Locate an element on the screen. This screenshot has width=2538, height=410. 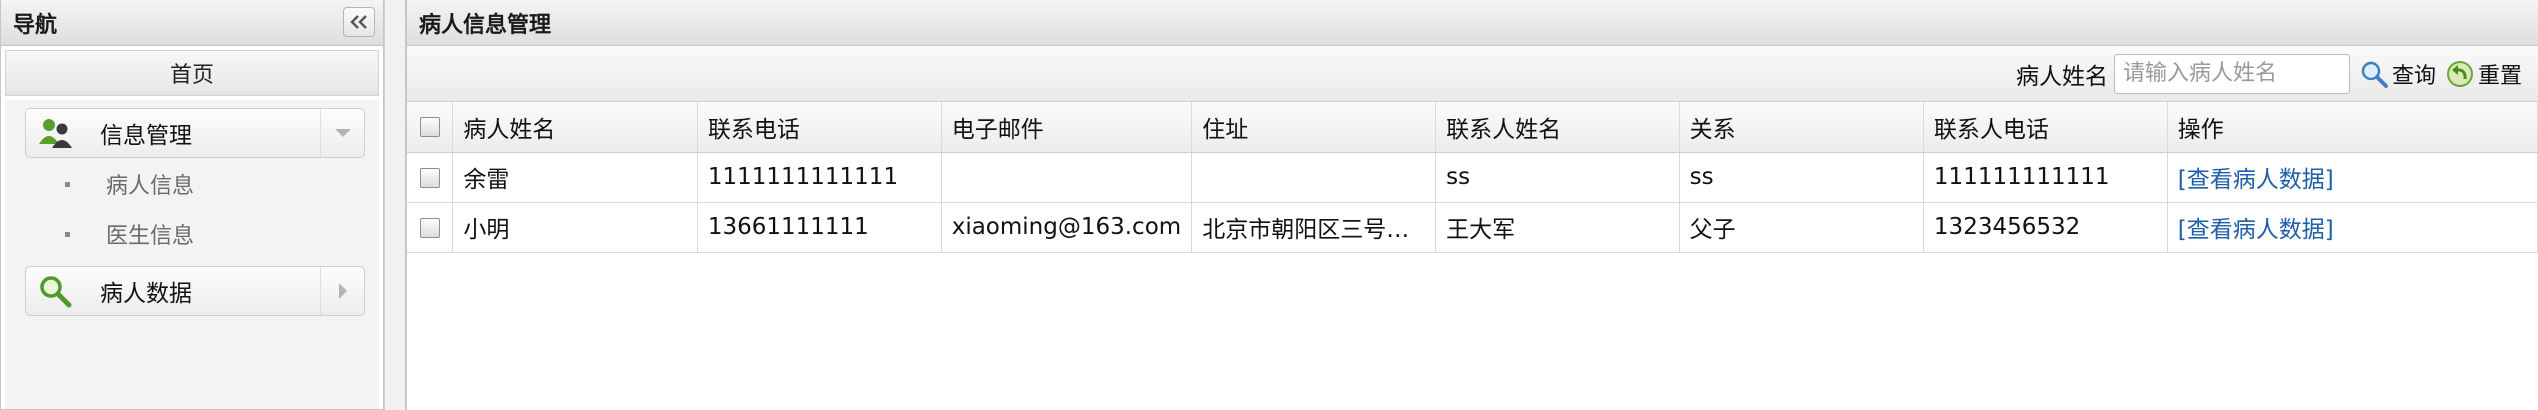
reset-button: 重置 is located at coordinates (2484, 74).